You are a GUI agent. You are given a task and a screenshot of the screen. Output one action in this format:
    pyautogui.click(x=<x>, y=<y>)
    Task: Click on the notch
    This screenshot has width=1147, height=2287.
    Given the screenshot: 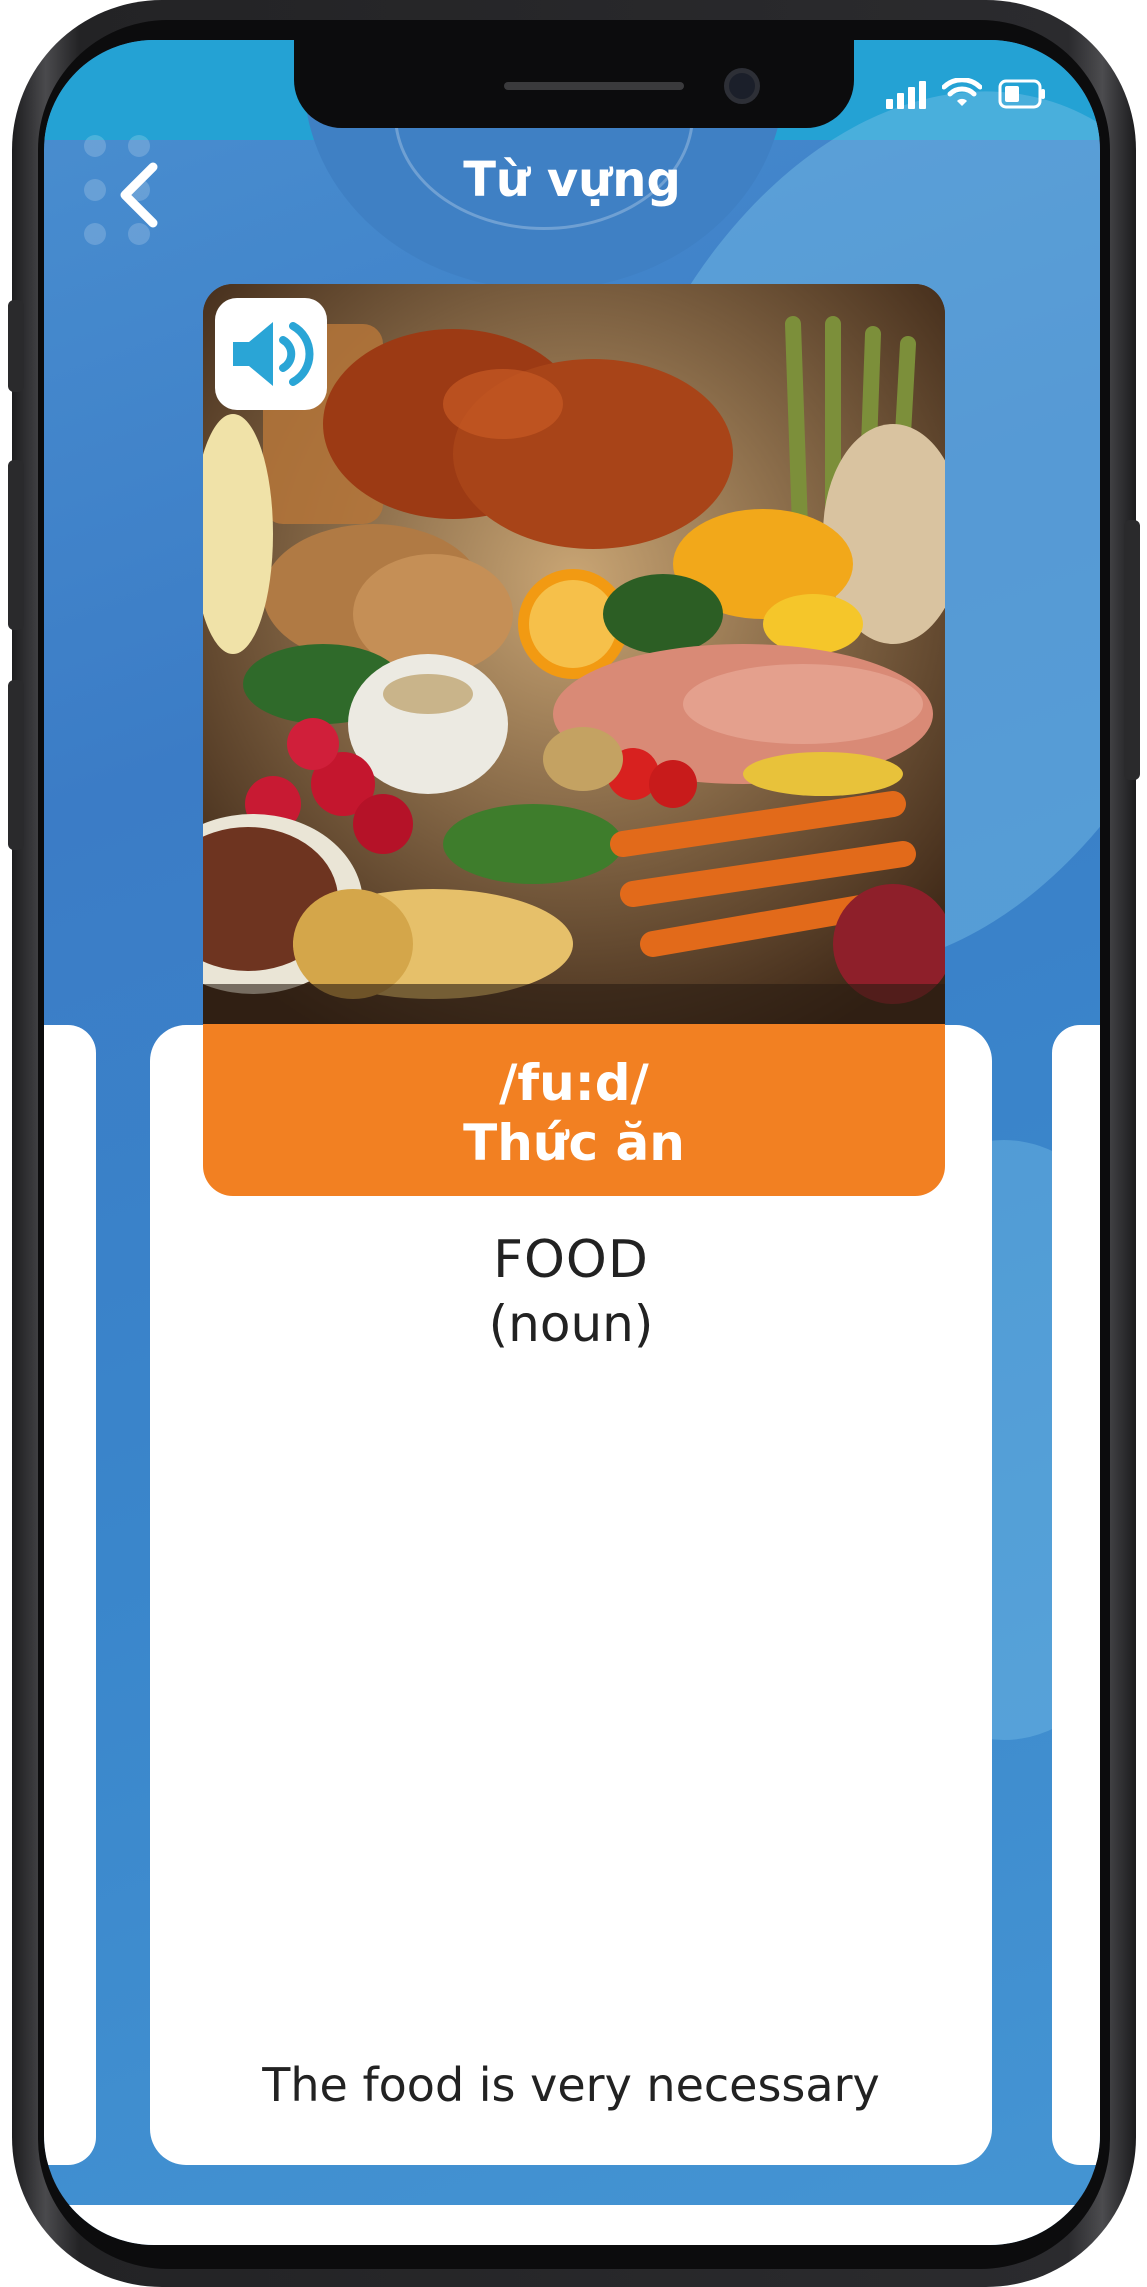 What is the action you would take?
    pyautogui.click(x=574, y=84)
    